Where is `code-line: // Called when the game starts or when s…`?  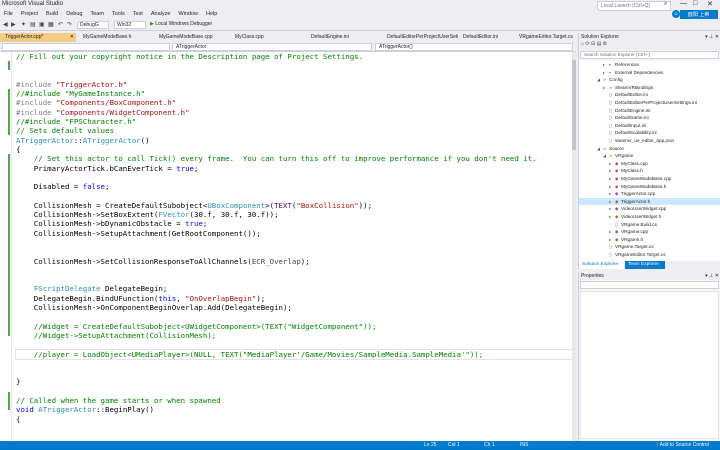
code-line: // Called when the game starts or when s… is located at coordinates (294, 400).